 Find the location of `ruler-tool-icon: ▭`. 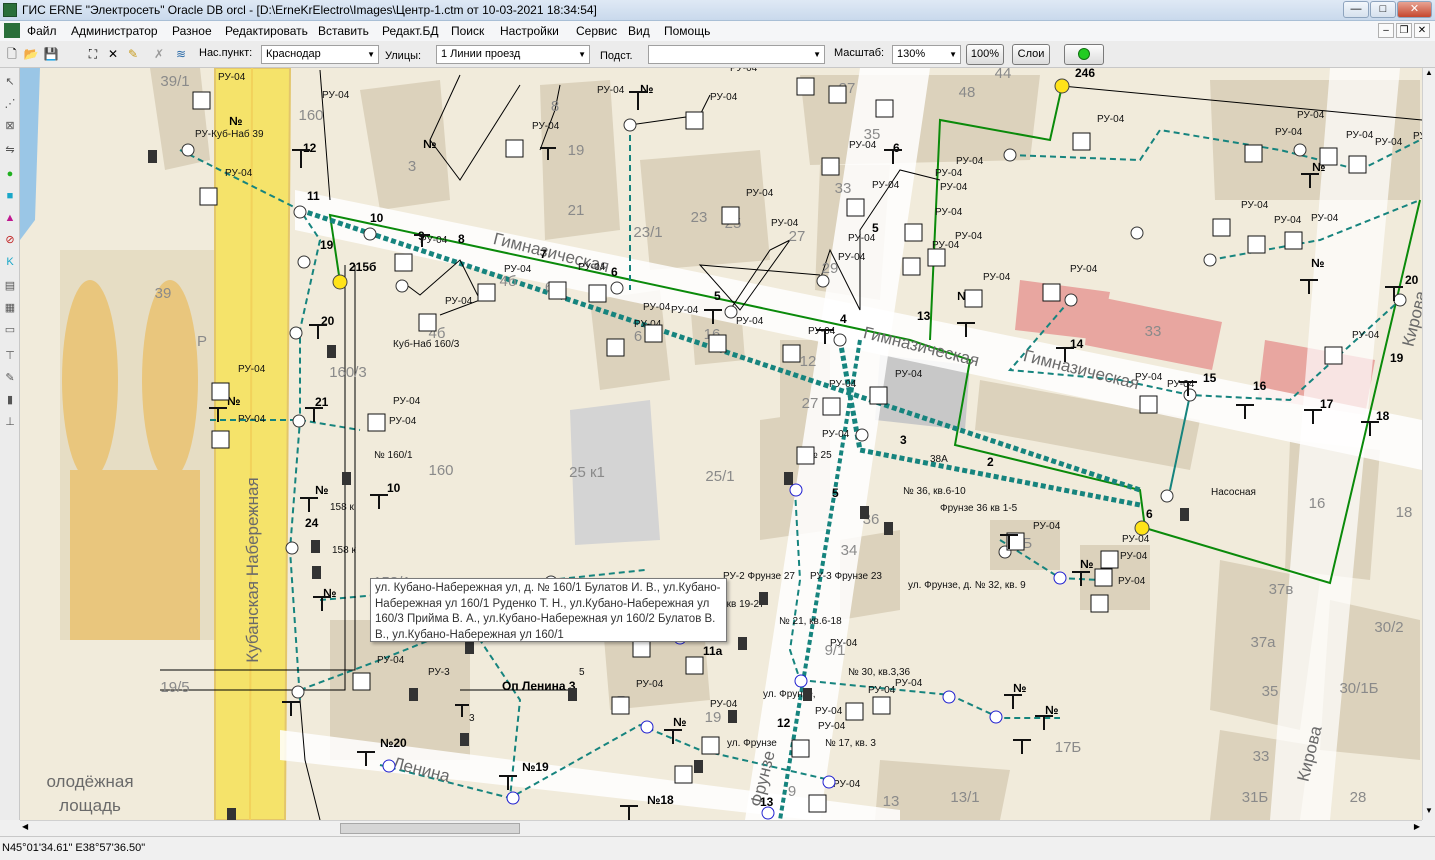

ruler-tool-icon: ▭ is located at coordinates (10, 330).